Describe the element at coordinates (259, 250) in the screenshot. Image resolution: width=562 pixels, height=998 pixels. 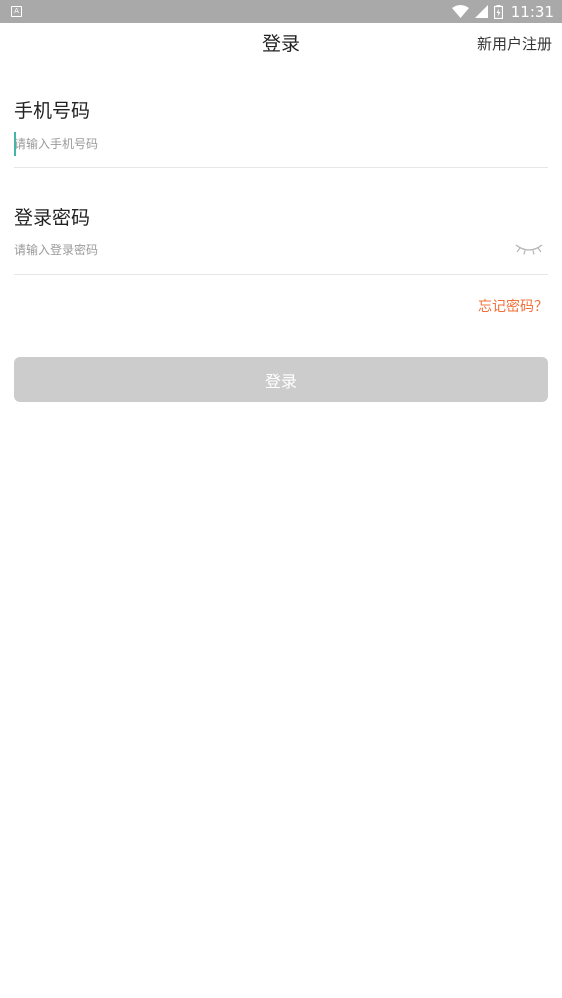
I see `password-input` at that location.